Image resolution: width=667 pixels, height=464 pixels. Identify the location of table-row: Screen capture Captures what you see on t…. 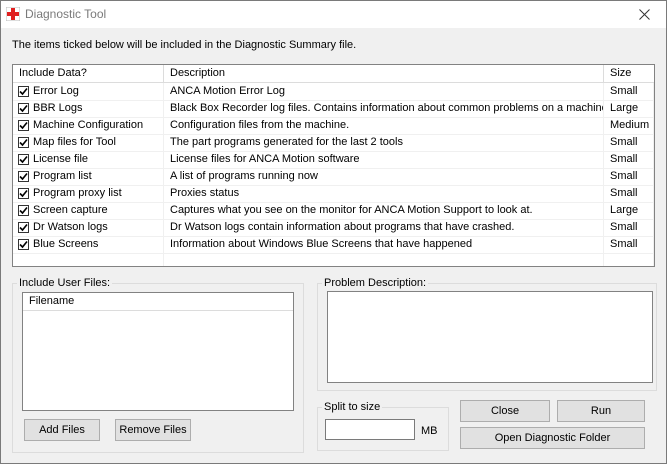
(333, 211).